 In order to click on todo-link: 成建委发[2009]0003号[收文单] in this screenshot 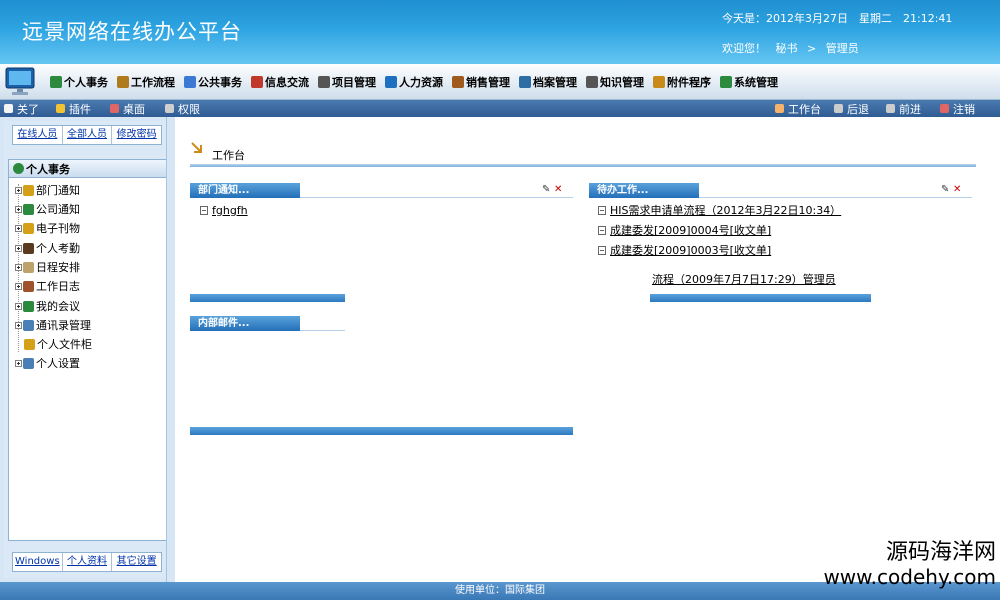, I will do `click(690, 250)`.